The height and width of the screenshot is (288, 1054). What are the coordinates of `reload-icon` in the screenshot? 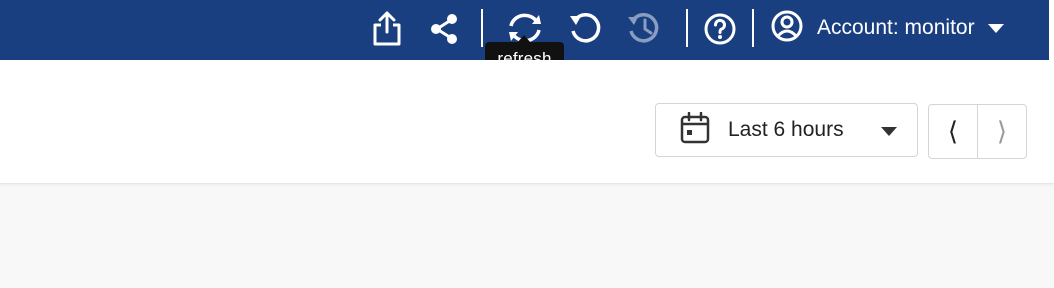 It's located at (585, 28).